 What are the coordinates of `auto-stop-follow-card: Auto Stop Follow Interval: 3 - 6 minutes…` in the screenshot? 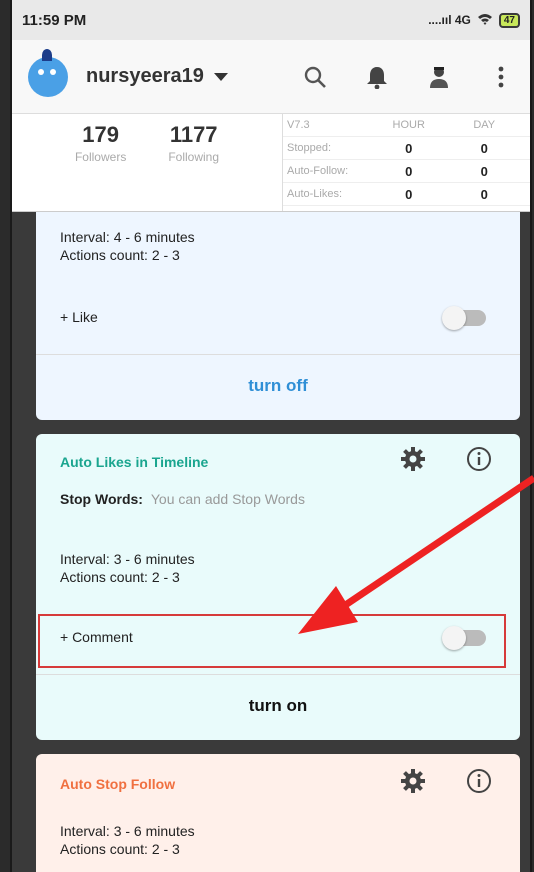 It's located at (278, 813).